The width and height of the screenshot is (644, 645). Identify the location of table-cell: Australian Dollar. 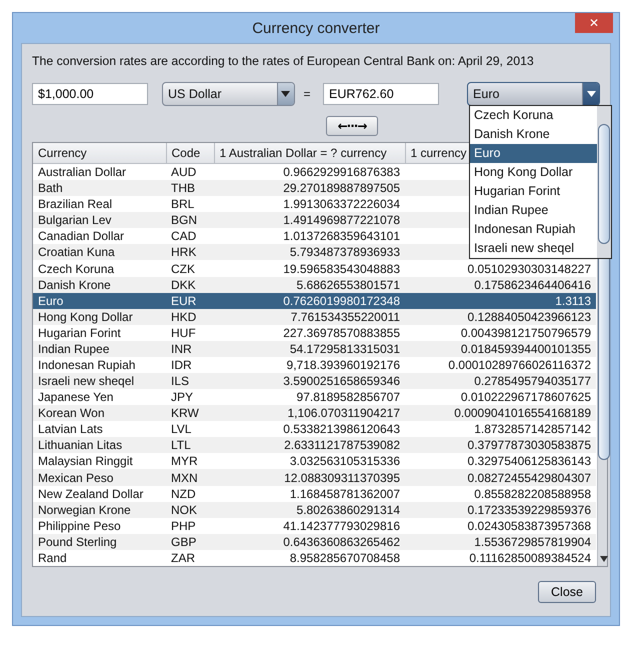
(99, 172).